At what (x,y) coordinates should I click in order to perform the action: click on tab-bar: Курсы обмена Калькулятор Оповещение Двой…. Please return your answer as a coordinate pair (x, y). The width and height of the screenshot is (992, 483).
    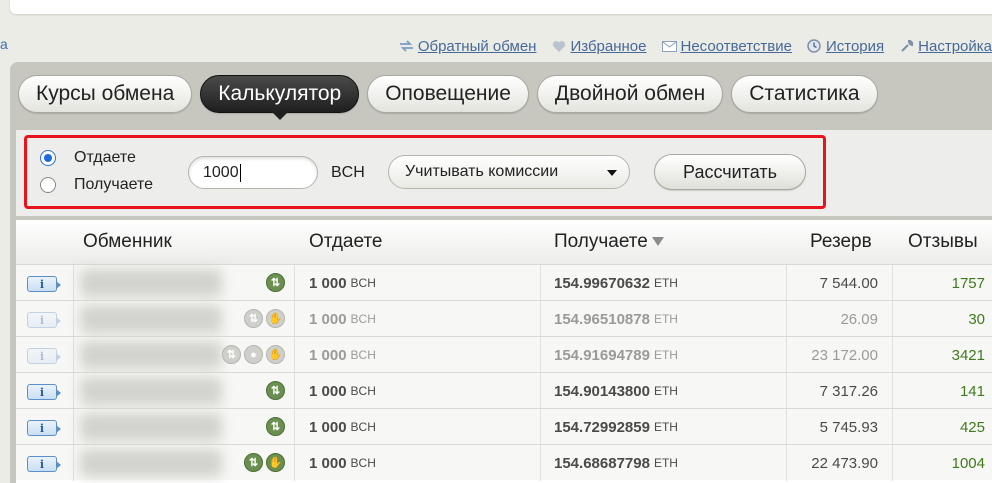
    Looking at the image, I should click on (452, 97).